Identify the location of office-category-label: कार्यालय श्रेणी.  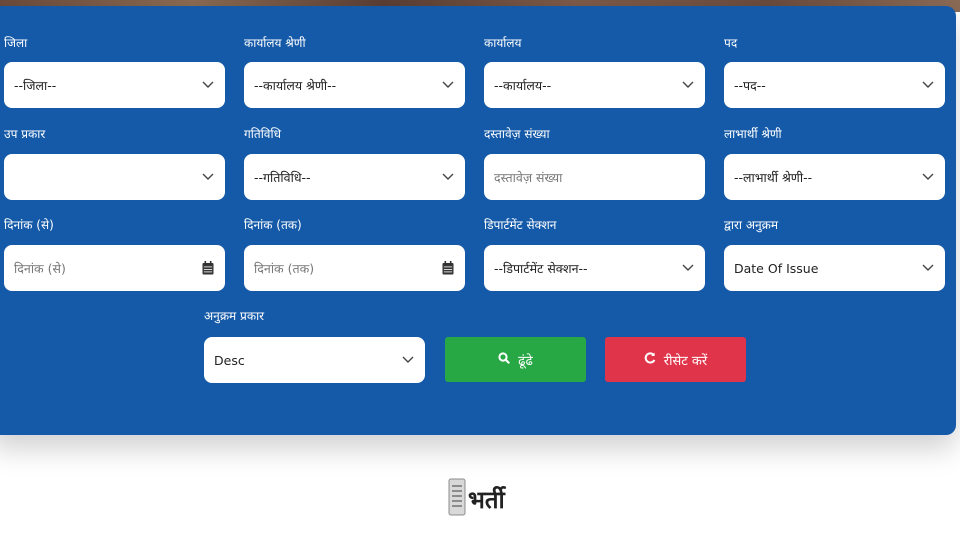
(275, 43).